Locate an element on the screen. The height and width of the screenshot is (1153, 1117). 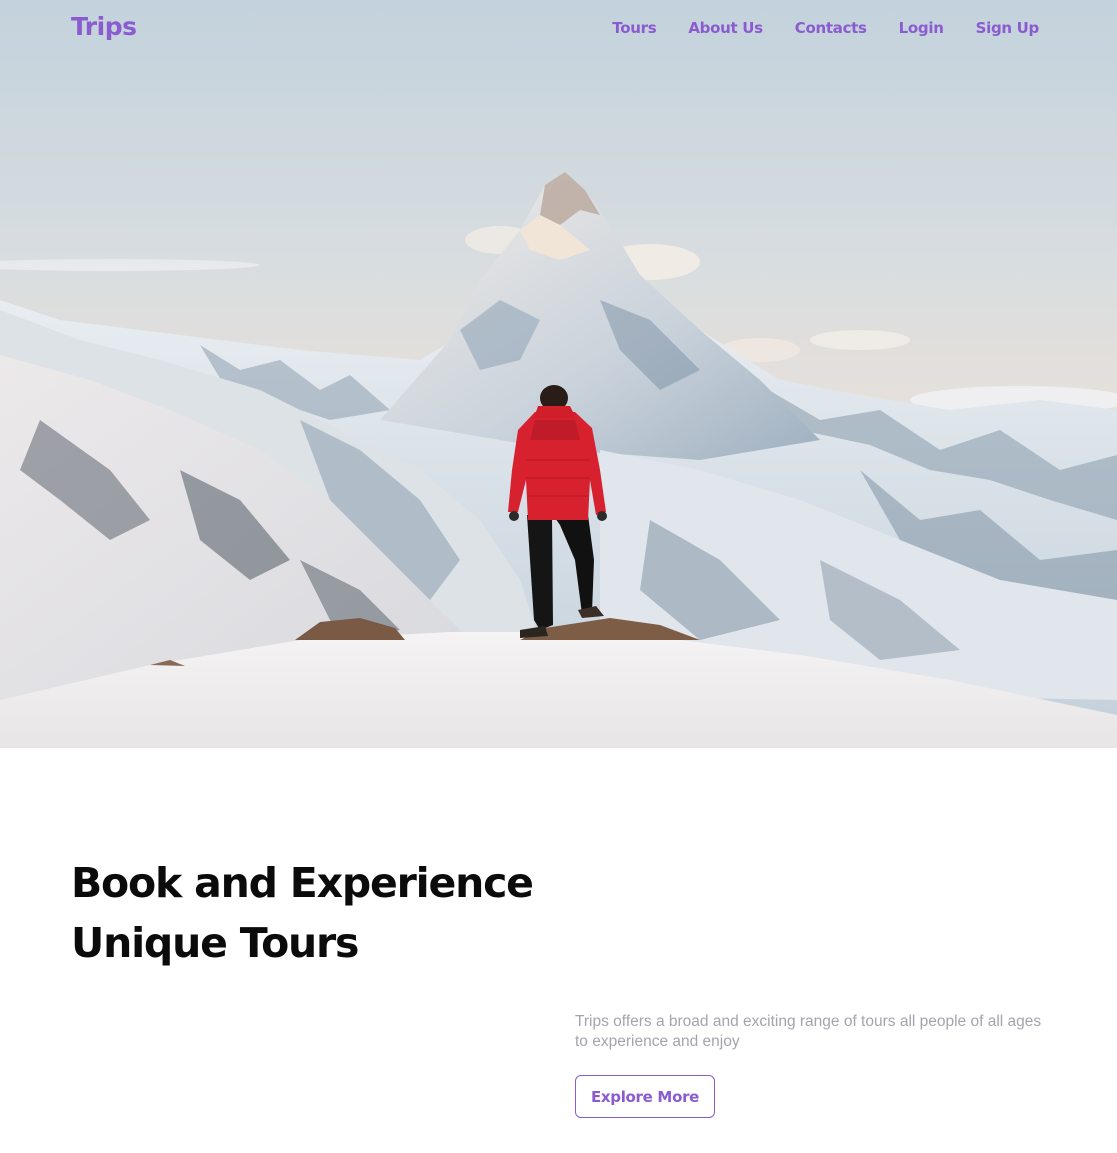
nav-link-about-us: About Us is located at coordinates (725, 28).